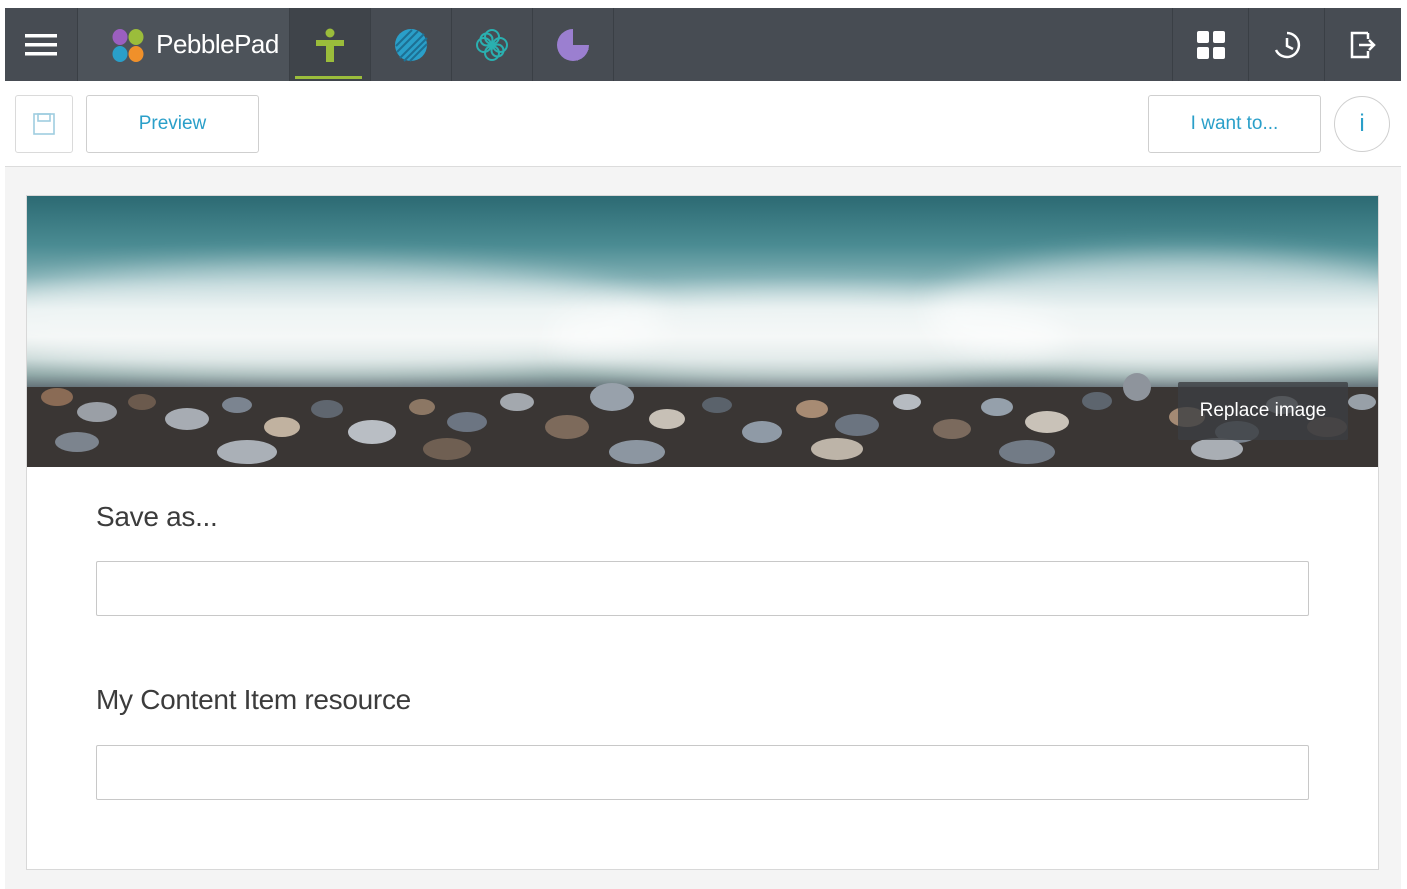 The image size is (1407, 889). I want to click on brand-logo: PebblePad, so click(184, 44).